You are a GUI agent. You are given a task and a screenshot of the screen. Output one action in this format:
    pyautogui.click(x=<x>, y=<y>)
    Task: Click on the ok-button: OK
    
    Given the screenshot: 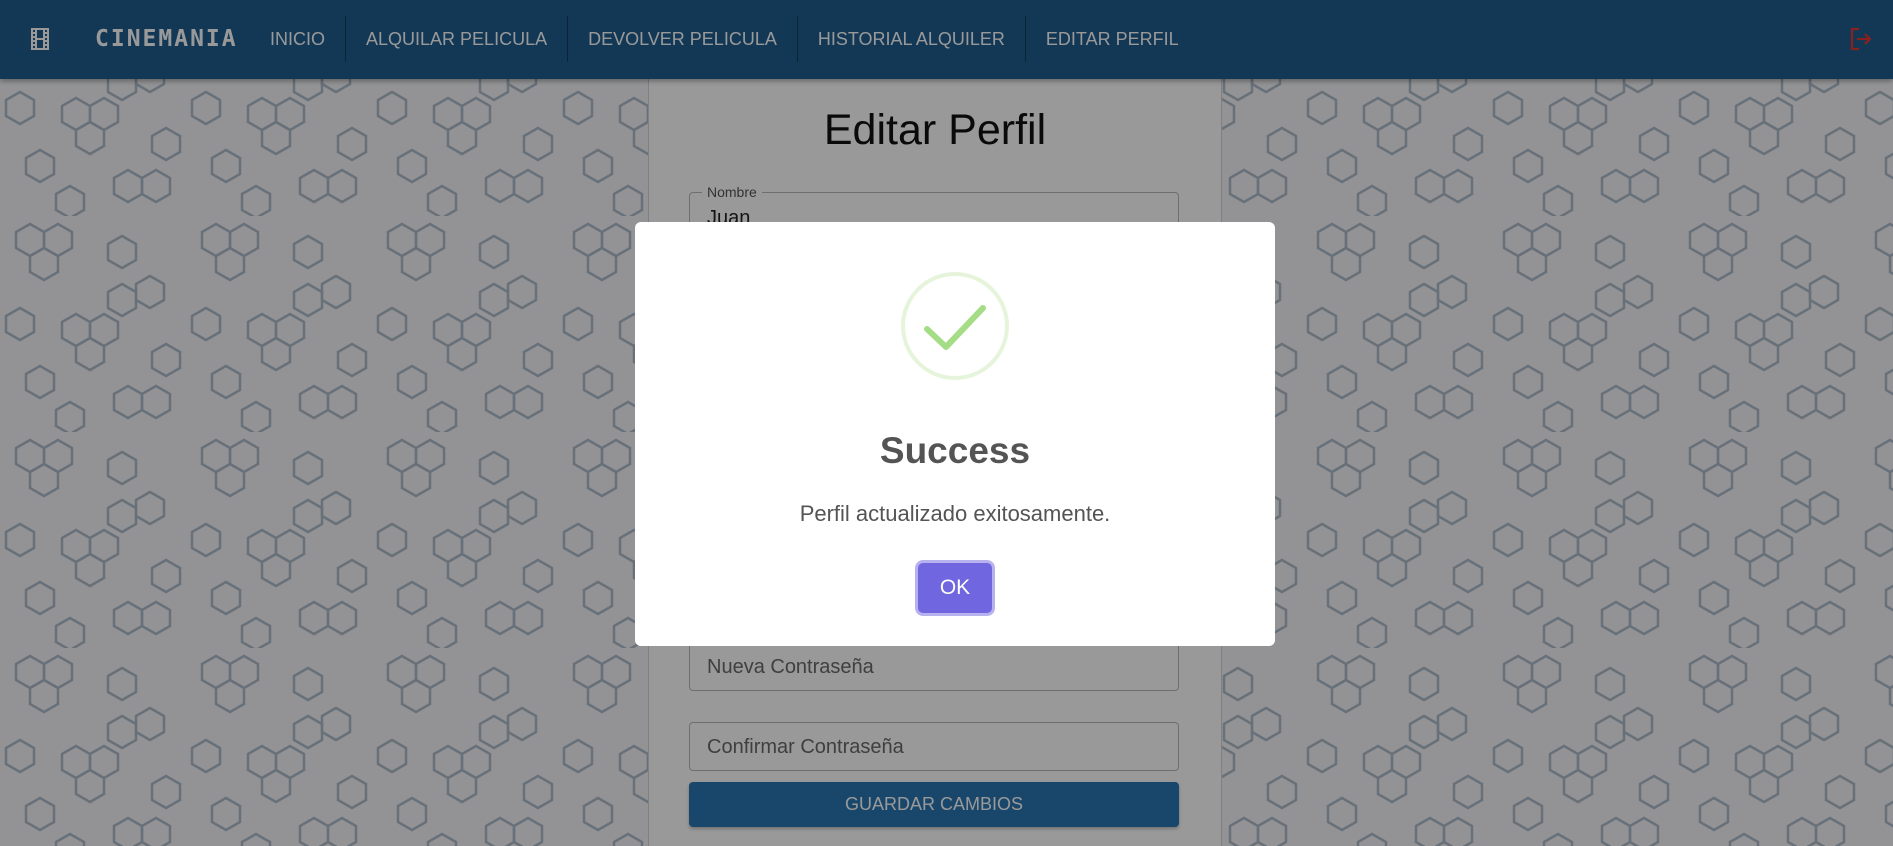 What is the action you would take?
    pyautogui.click(x=955, y=588)
    